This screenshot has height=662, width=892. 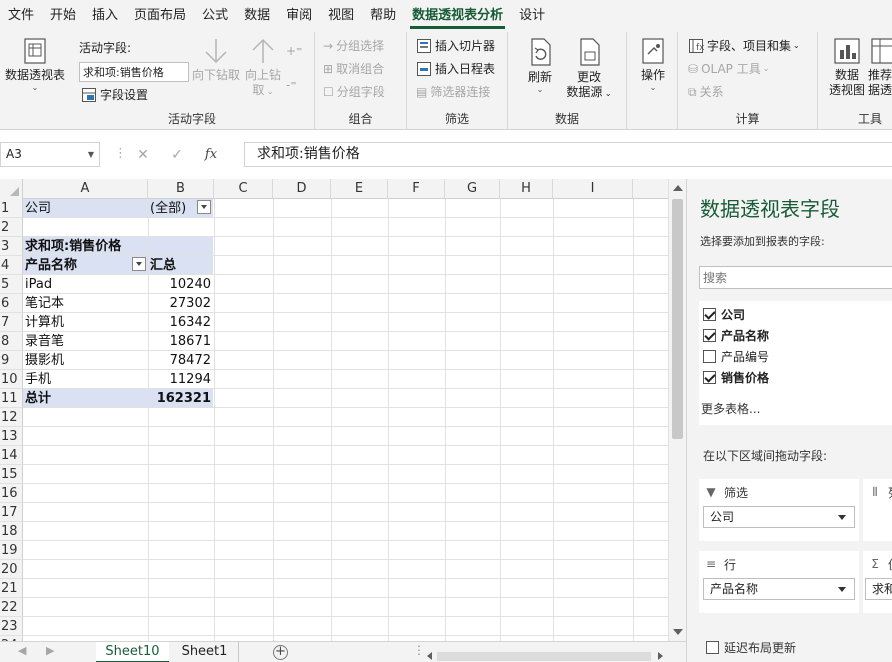 I want to click on group-selection-button: → 分组选择, so click(x=353, y=46).